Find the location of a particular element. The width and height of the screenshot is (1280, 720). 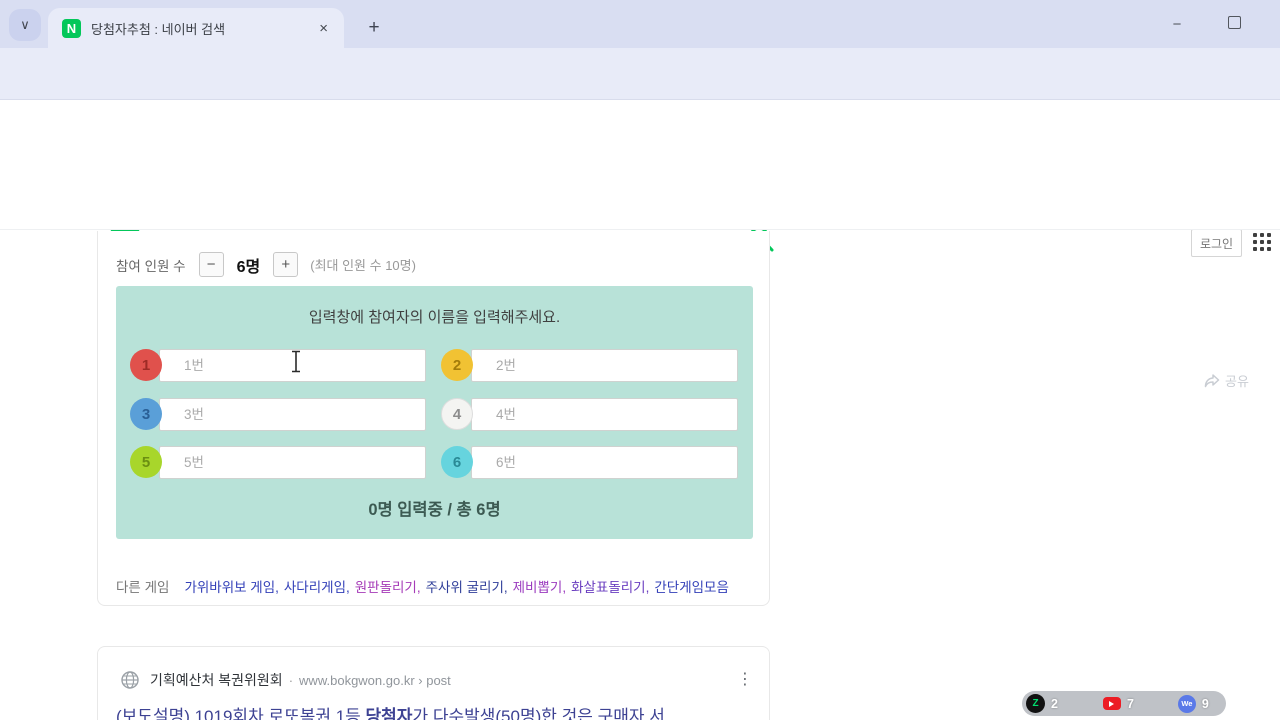

new-tab-button: + is located at coordinates (374, 28).